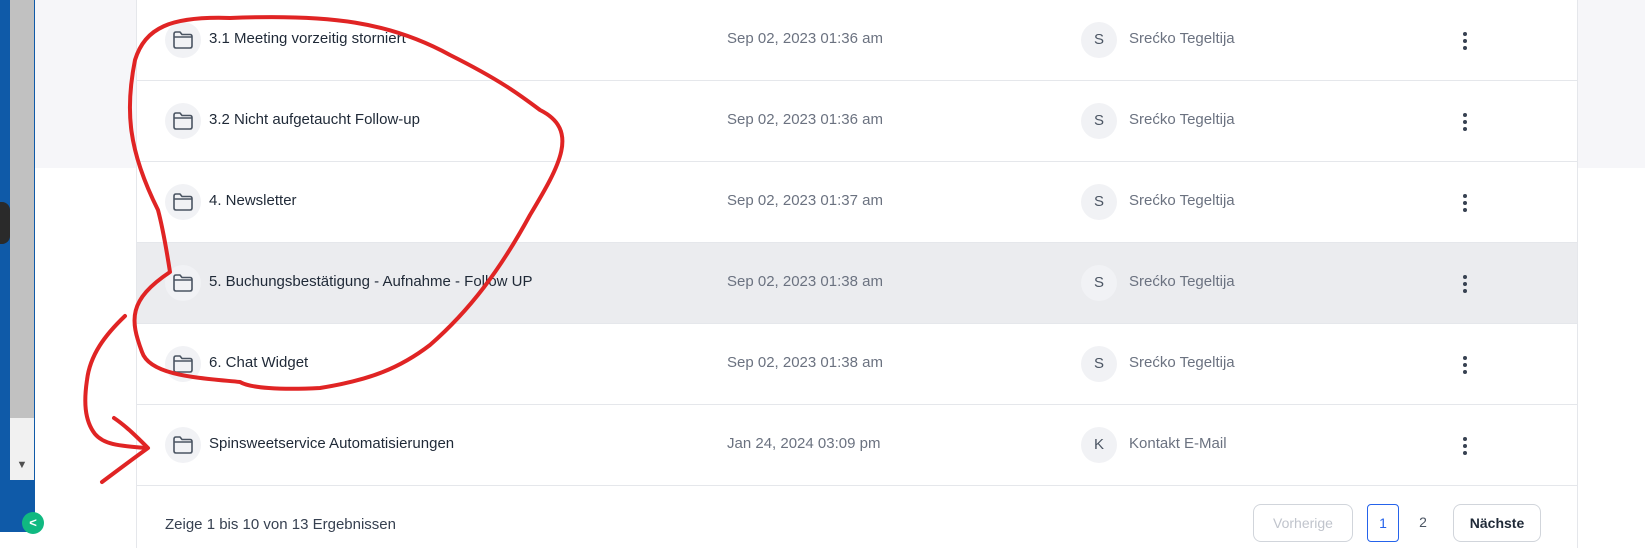 Image resolution: width=1645 pixels, height=548 pixels. I want to click on page-1-button: 1, so click(1383, 523).